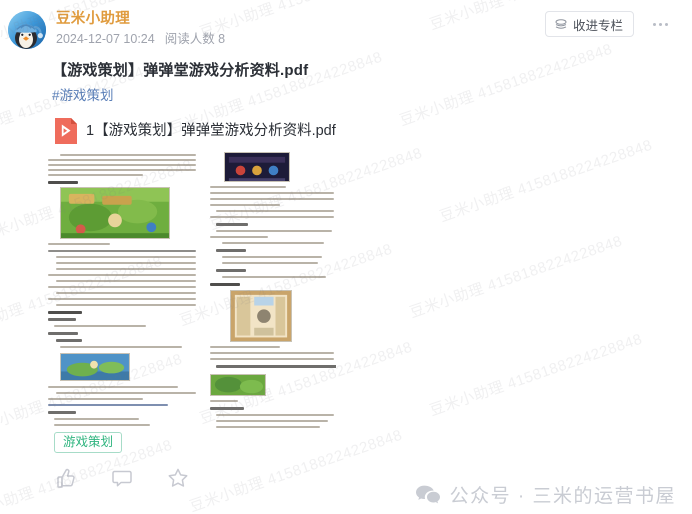 This screenshot has width=692, height=514. What do you see at coordinates (195, 39) in the screenshot?
I see `read-count: 阅读人数 8` at bounding box center [195, 39].